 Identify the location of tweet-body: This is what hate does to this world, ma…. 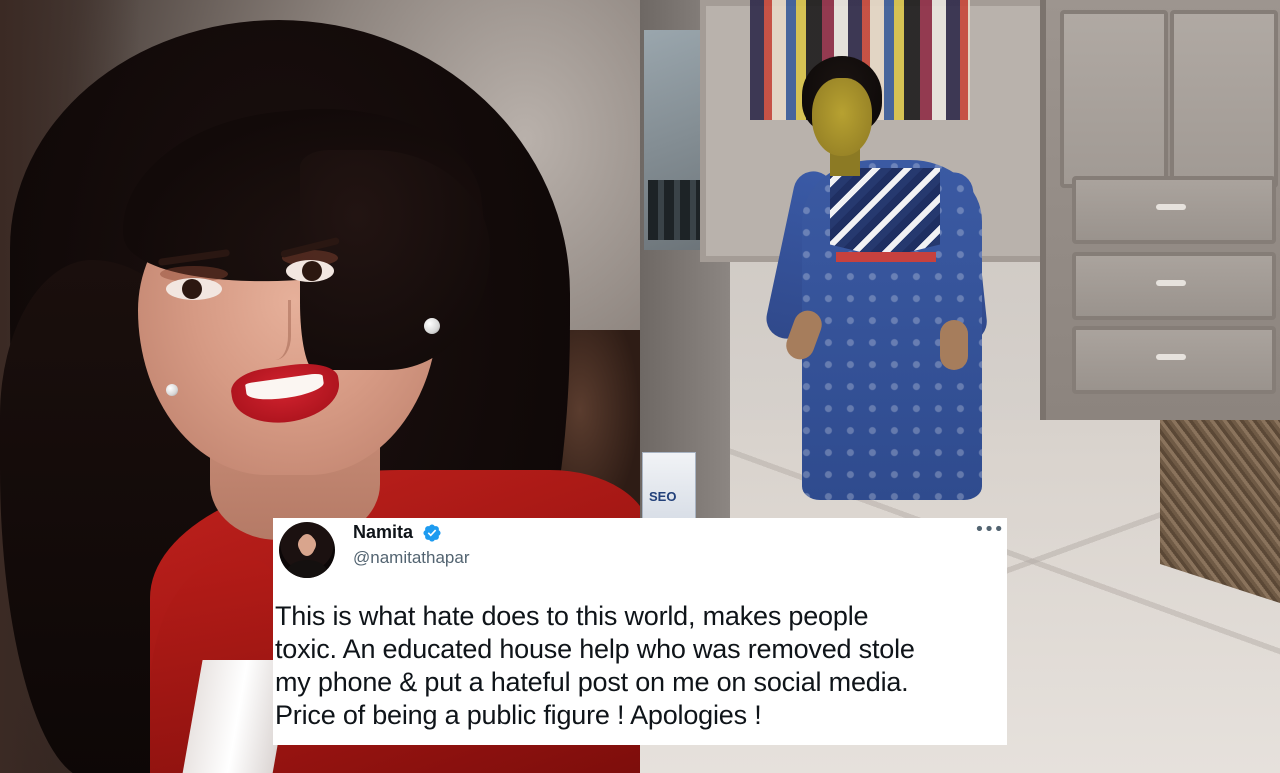
(595, 665).